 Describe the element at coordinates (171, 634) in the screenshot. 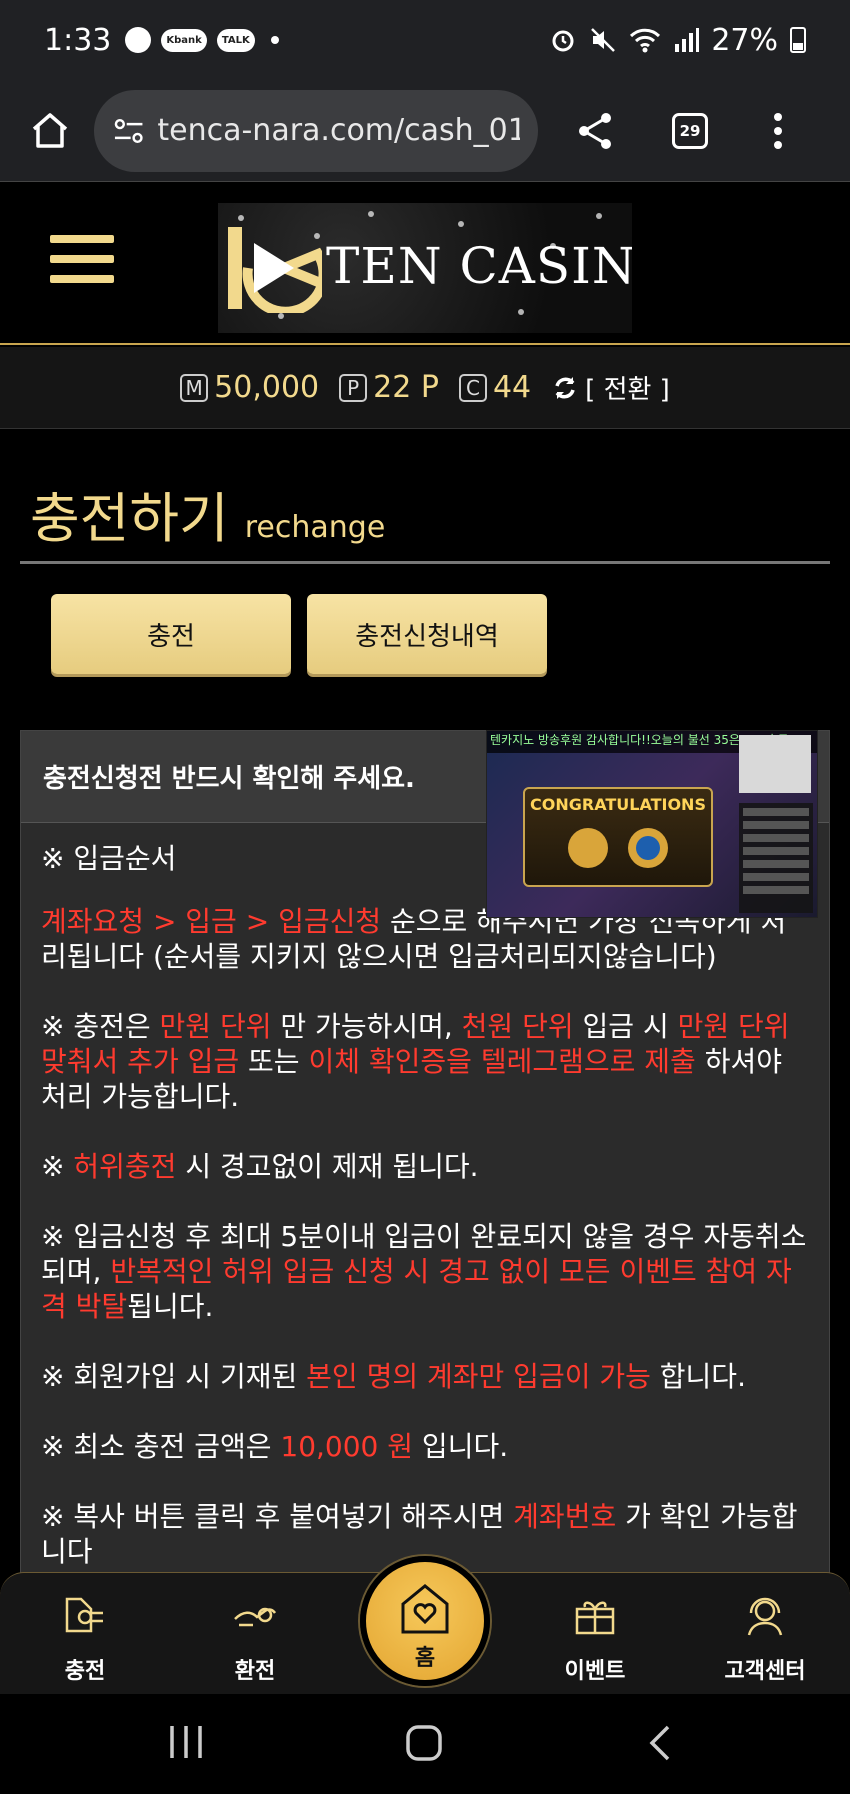

I see `tab-charge: 충전` at that location.